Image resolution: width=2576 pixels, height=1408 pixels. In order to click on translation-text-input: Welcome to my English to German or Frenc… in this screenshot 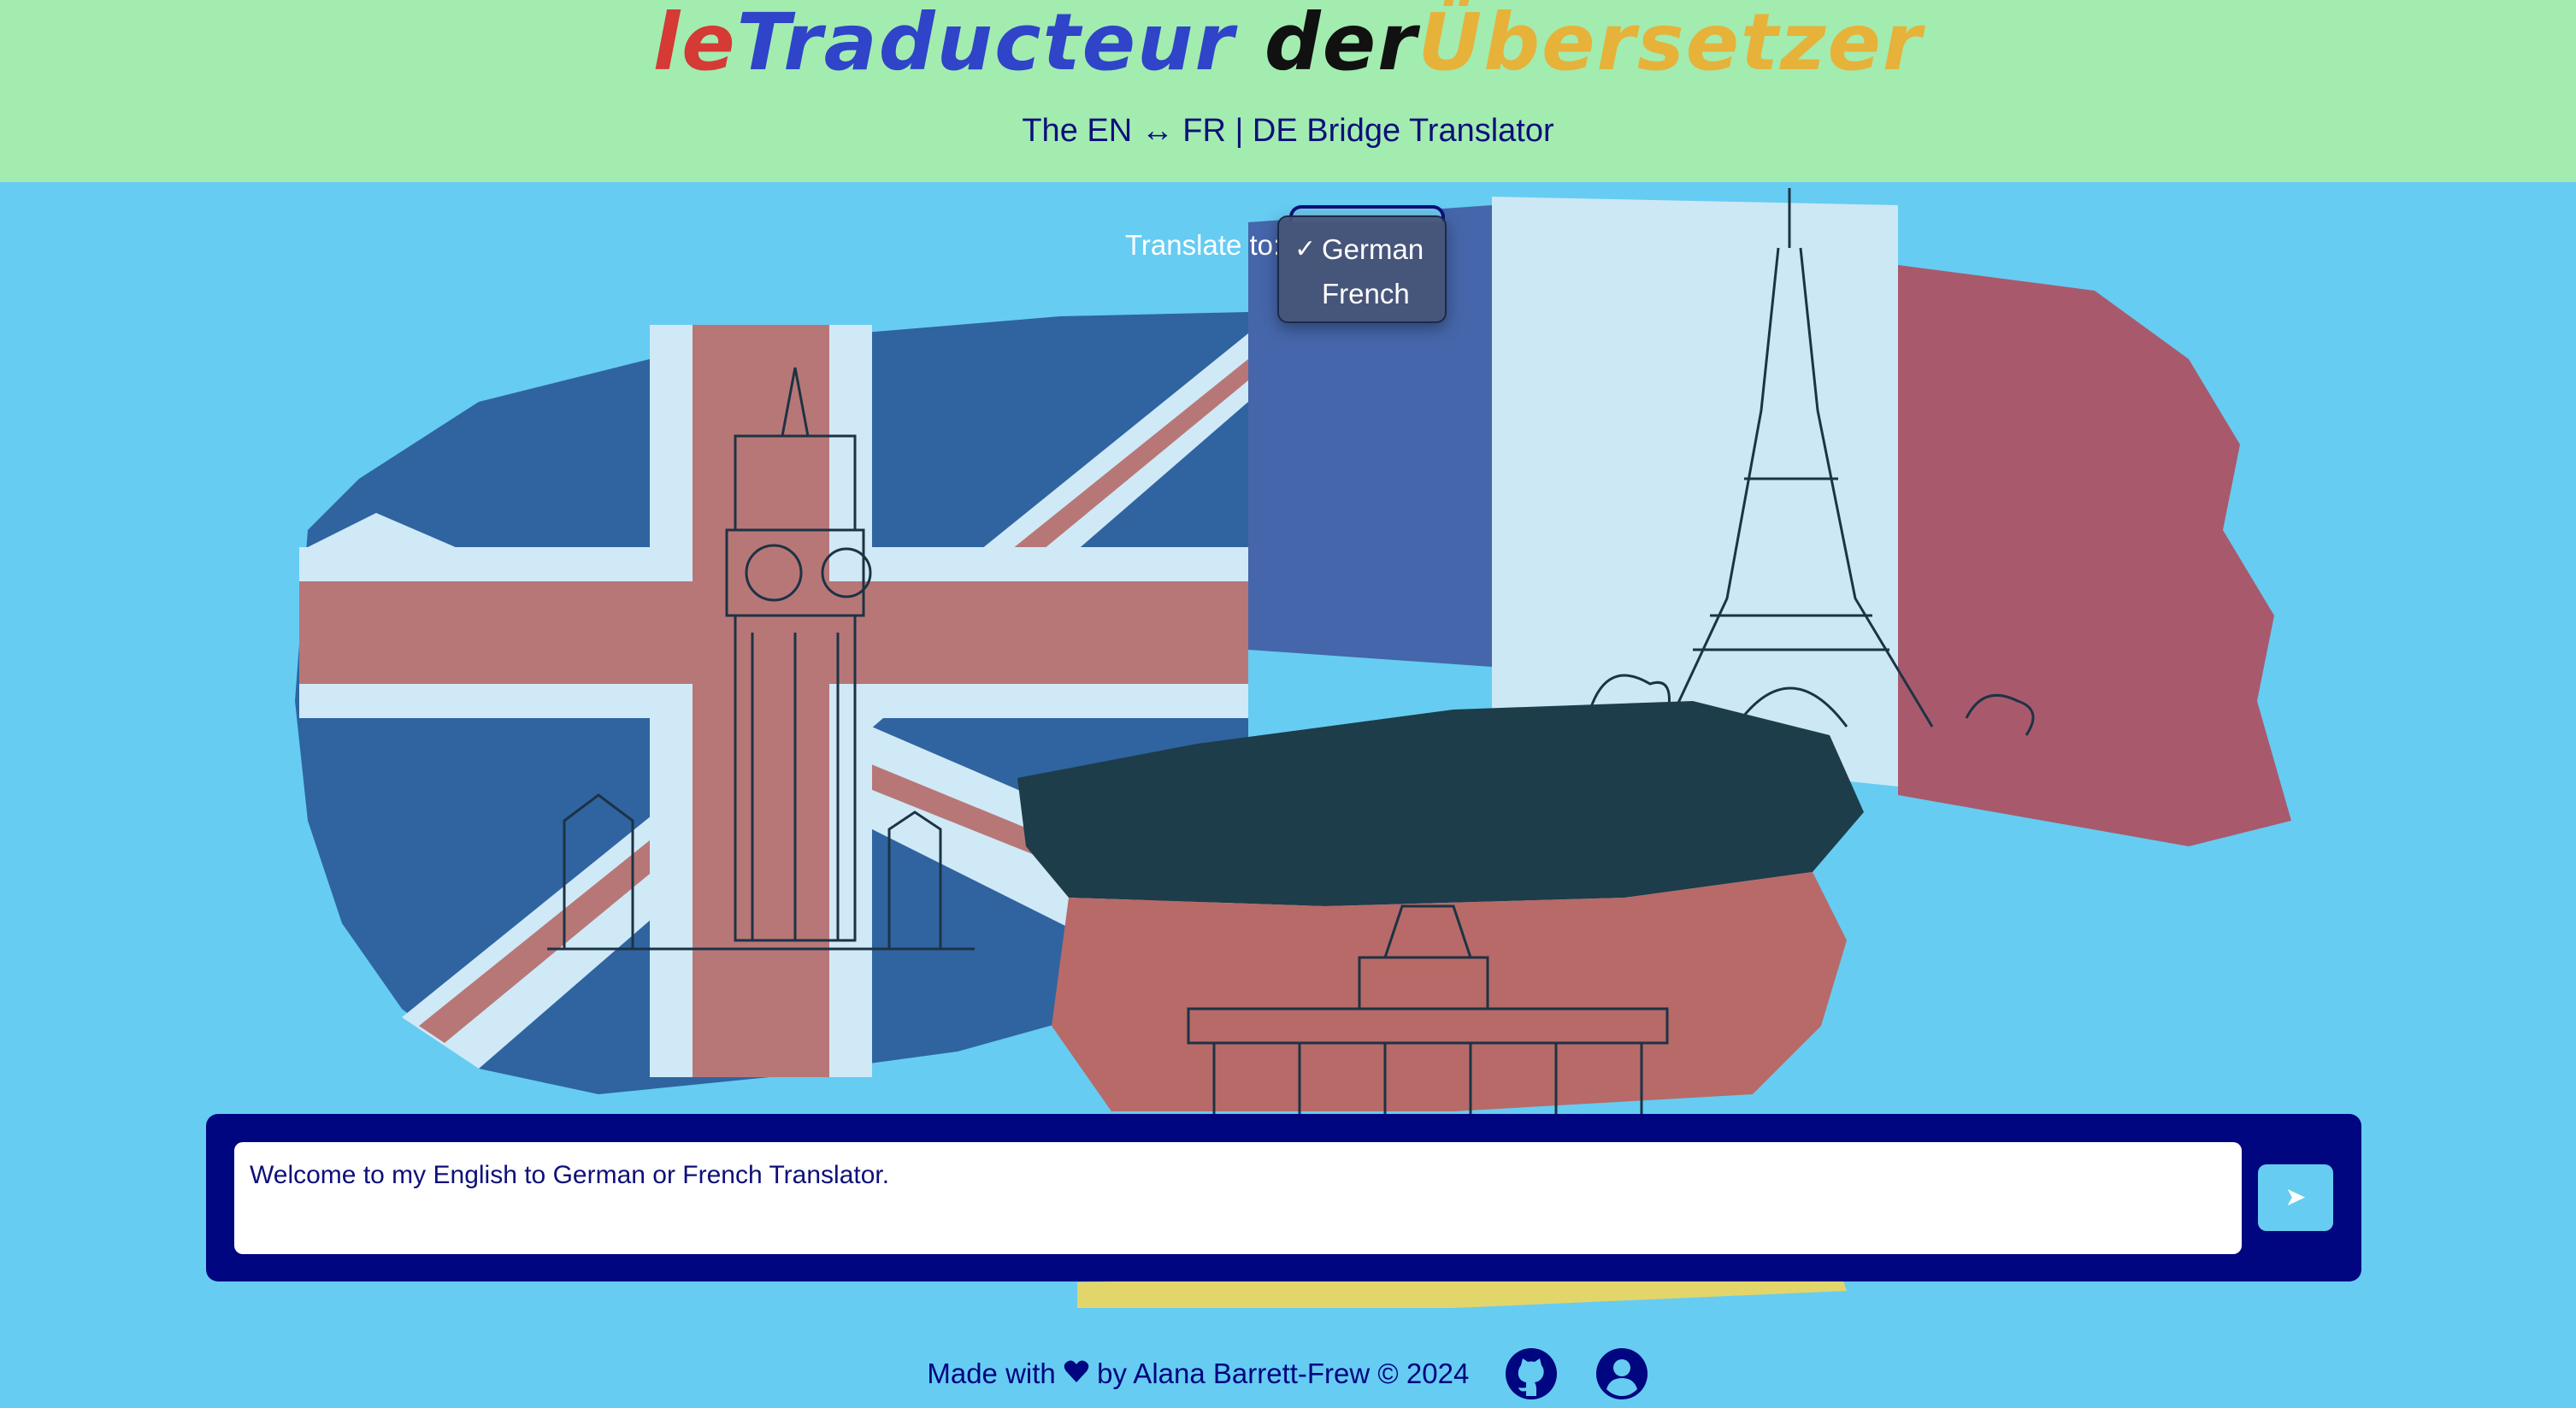, I will do `click(1238, 1198)`.